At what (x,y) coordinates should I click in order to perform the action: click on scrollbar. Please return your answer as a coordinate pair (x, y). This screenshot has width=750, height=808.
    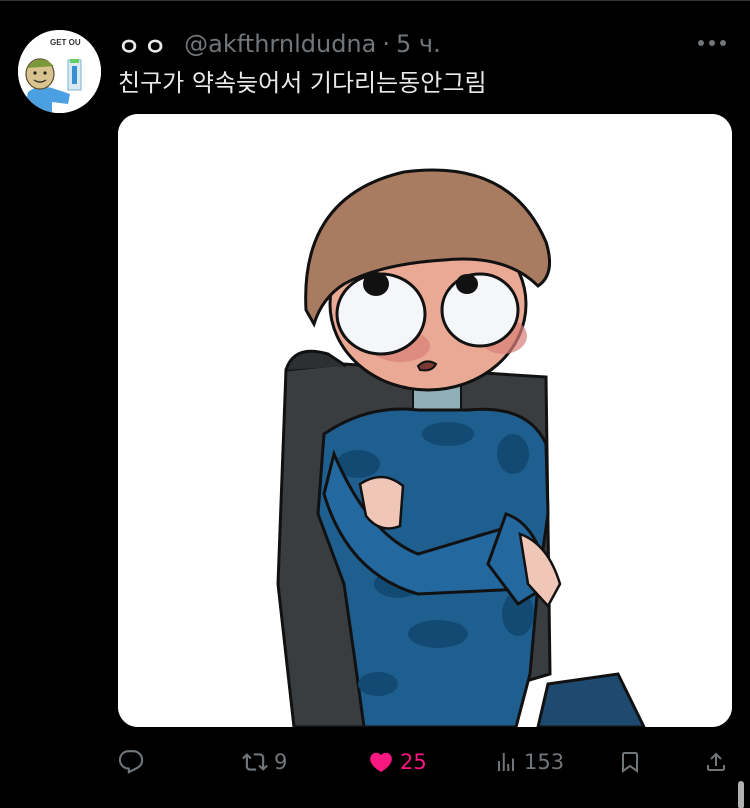
    Looking at the image, I should click on (741, 794).